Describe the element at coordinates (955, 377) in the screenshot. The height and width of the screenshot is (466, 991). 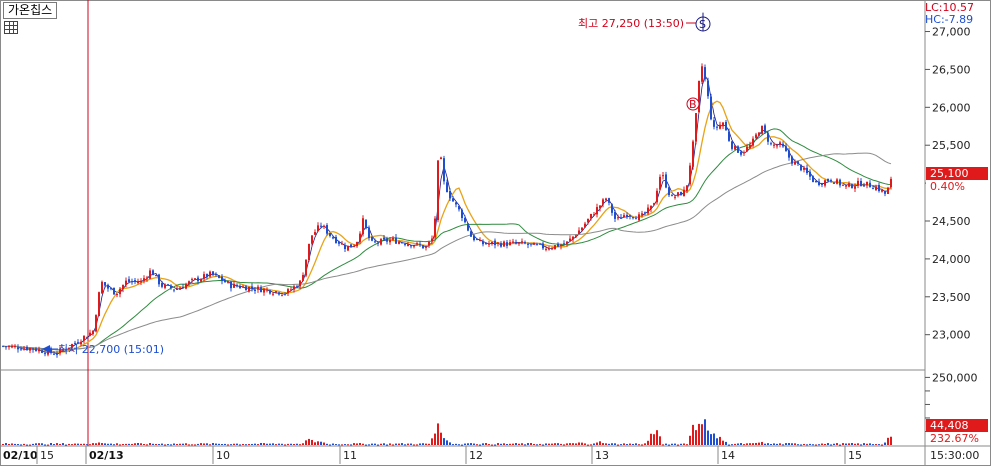
I see `volume-tick-label: 250,000` at that location.